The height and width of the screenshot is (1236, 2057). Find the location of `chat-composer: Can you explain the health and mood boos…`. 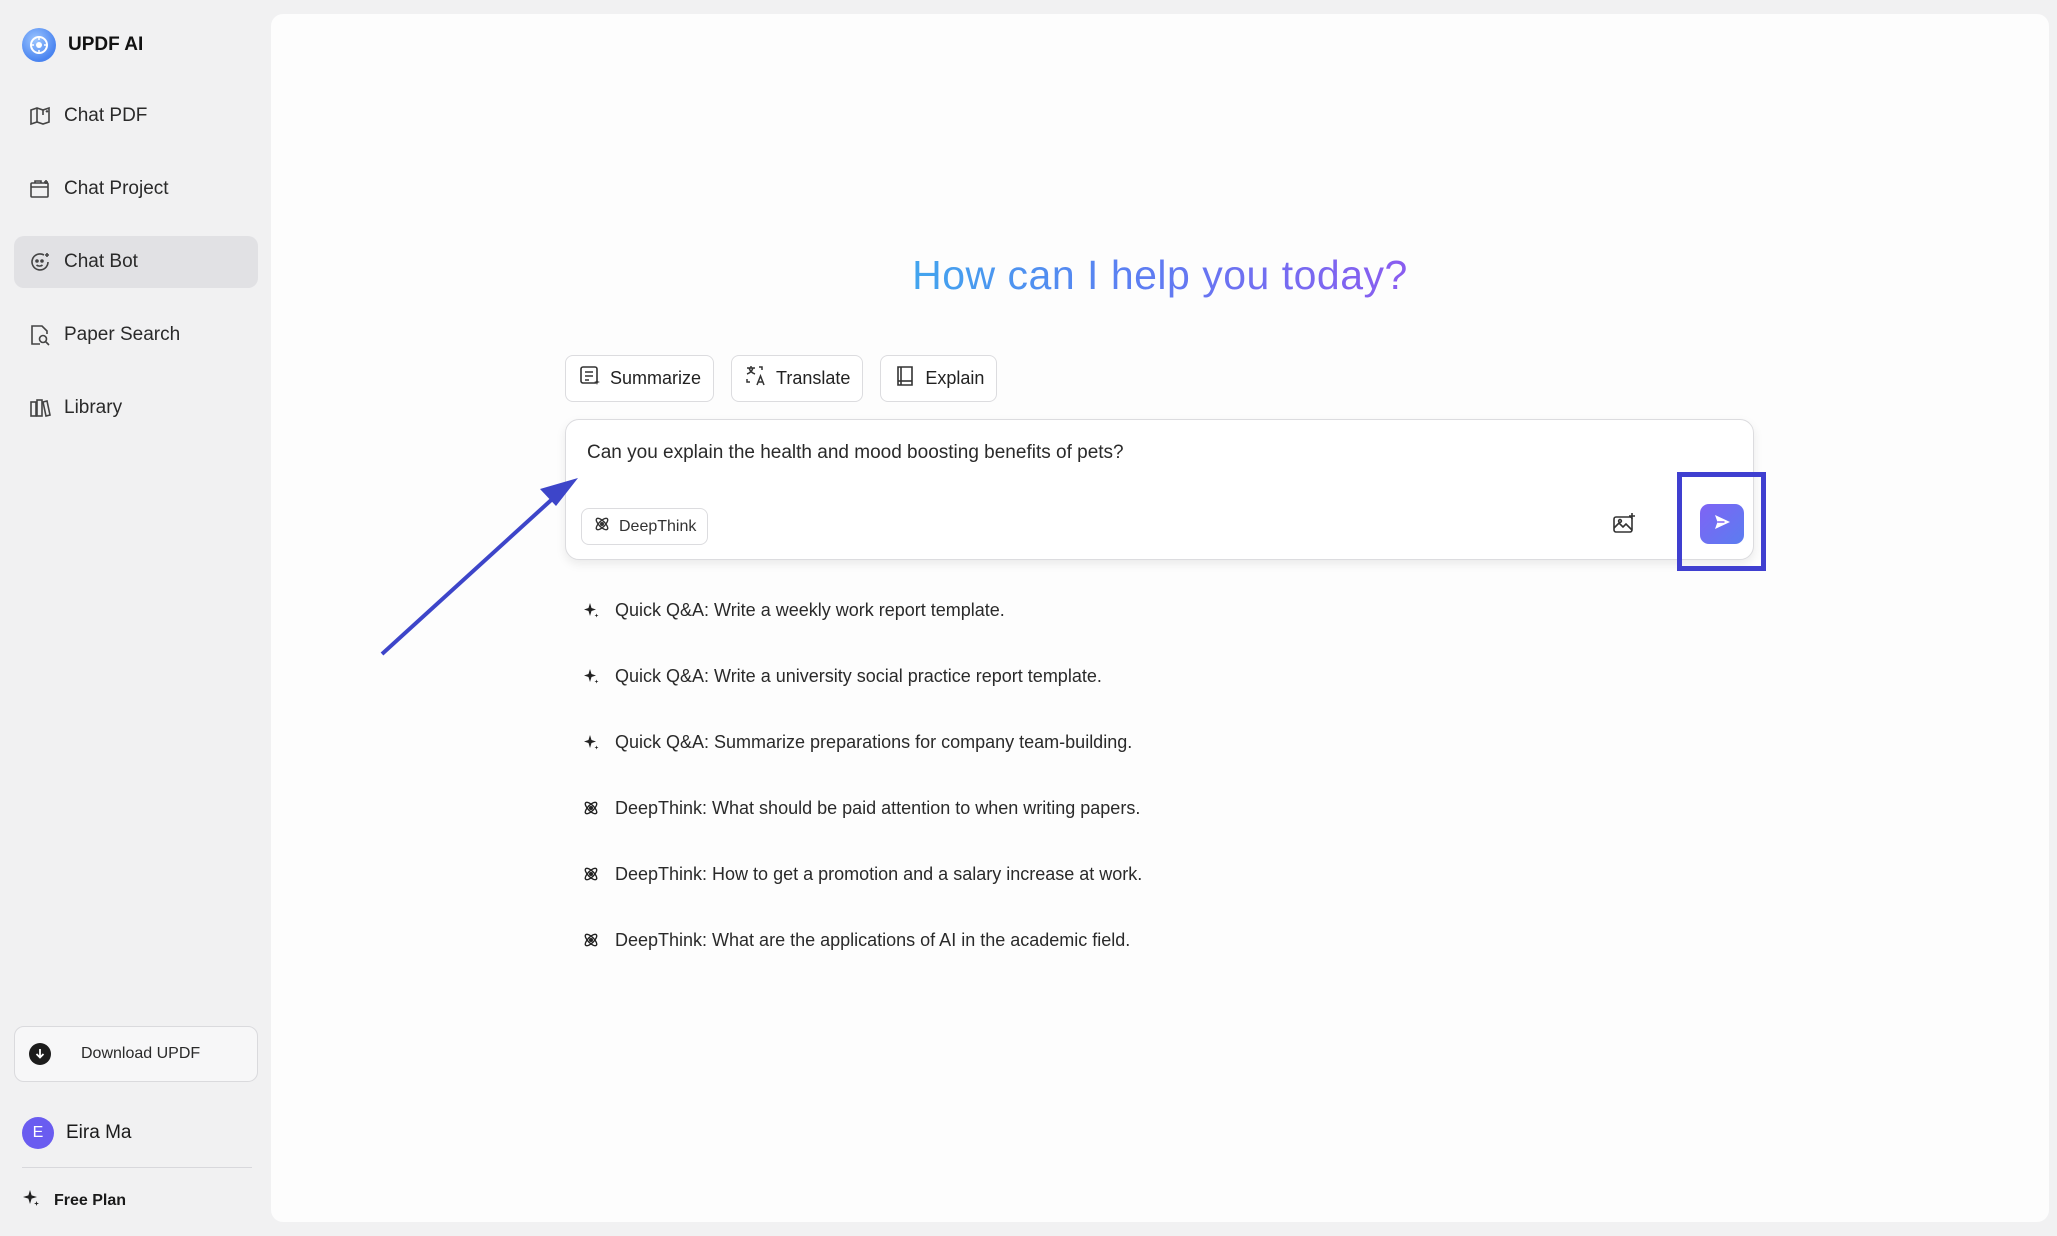

chat-composer: Can you explain the health and mood boos… is located at coordinates (1159, 489).